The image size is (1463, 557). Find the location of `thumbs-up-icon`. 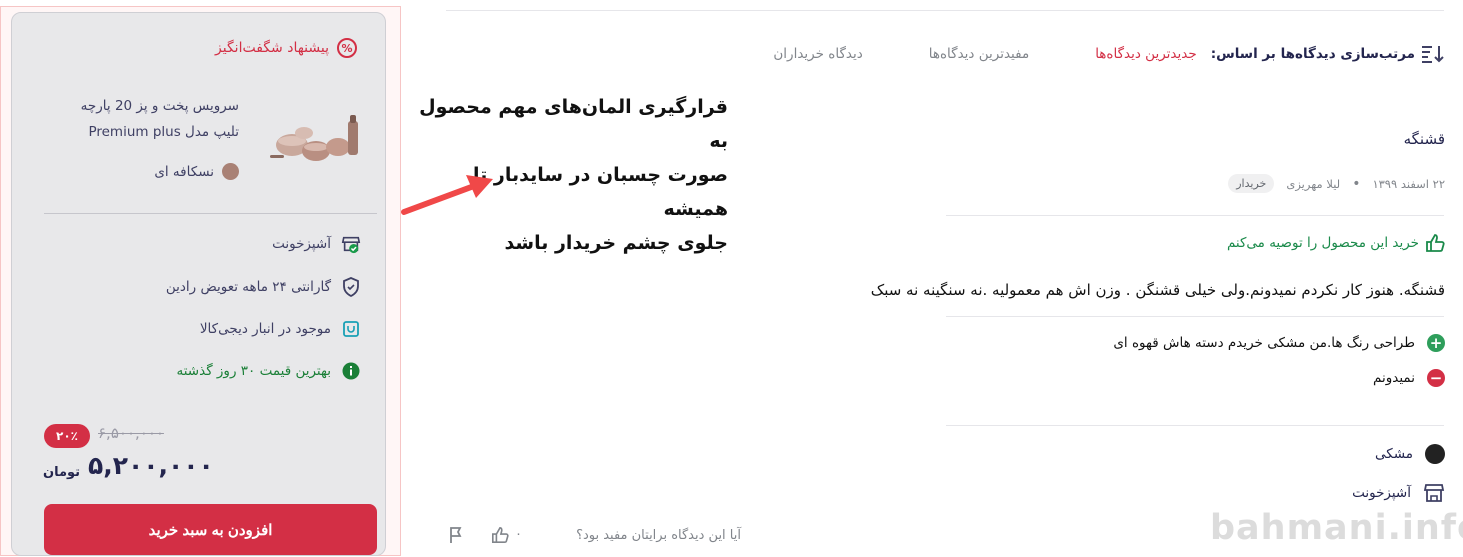

thumbs-up-icon is located at coordinates (1435, 243).